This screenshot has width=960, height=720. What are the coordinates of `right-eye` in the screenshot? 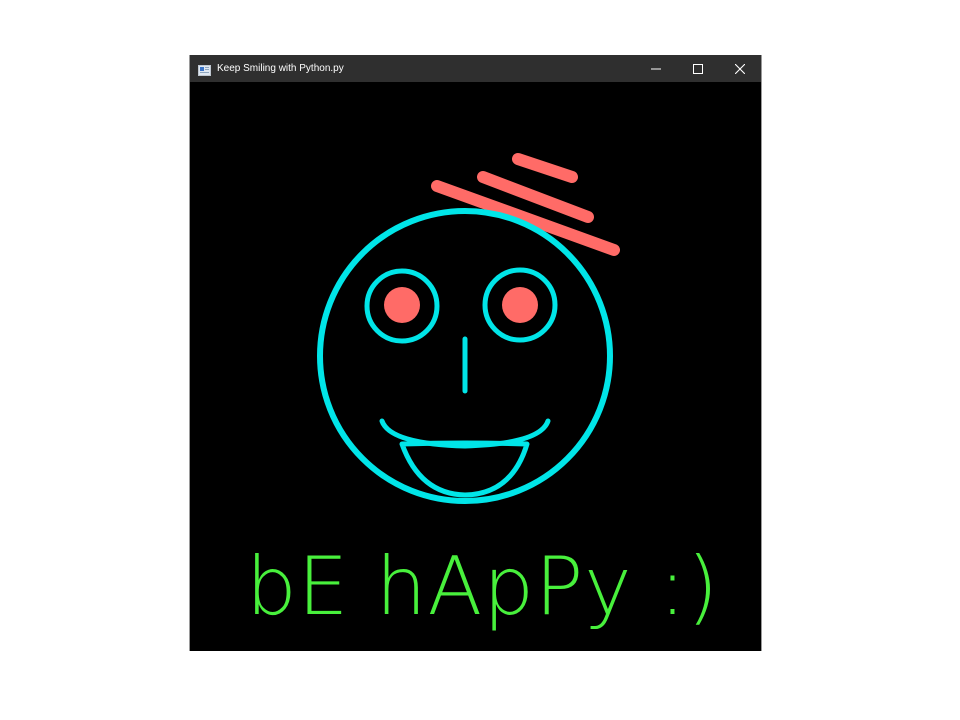 It's located at (520, 305).